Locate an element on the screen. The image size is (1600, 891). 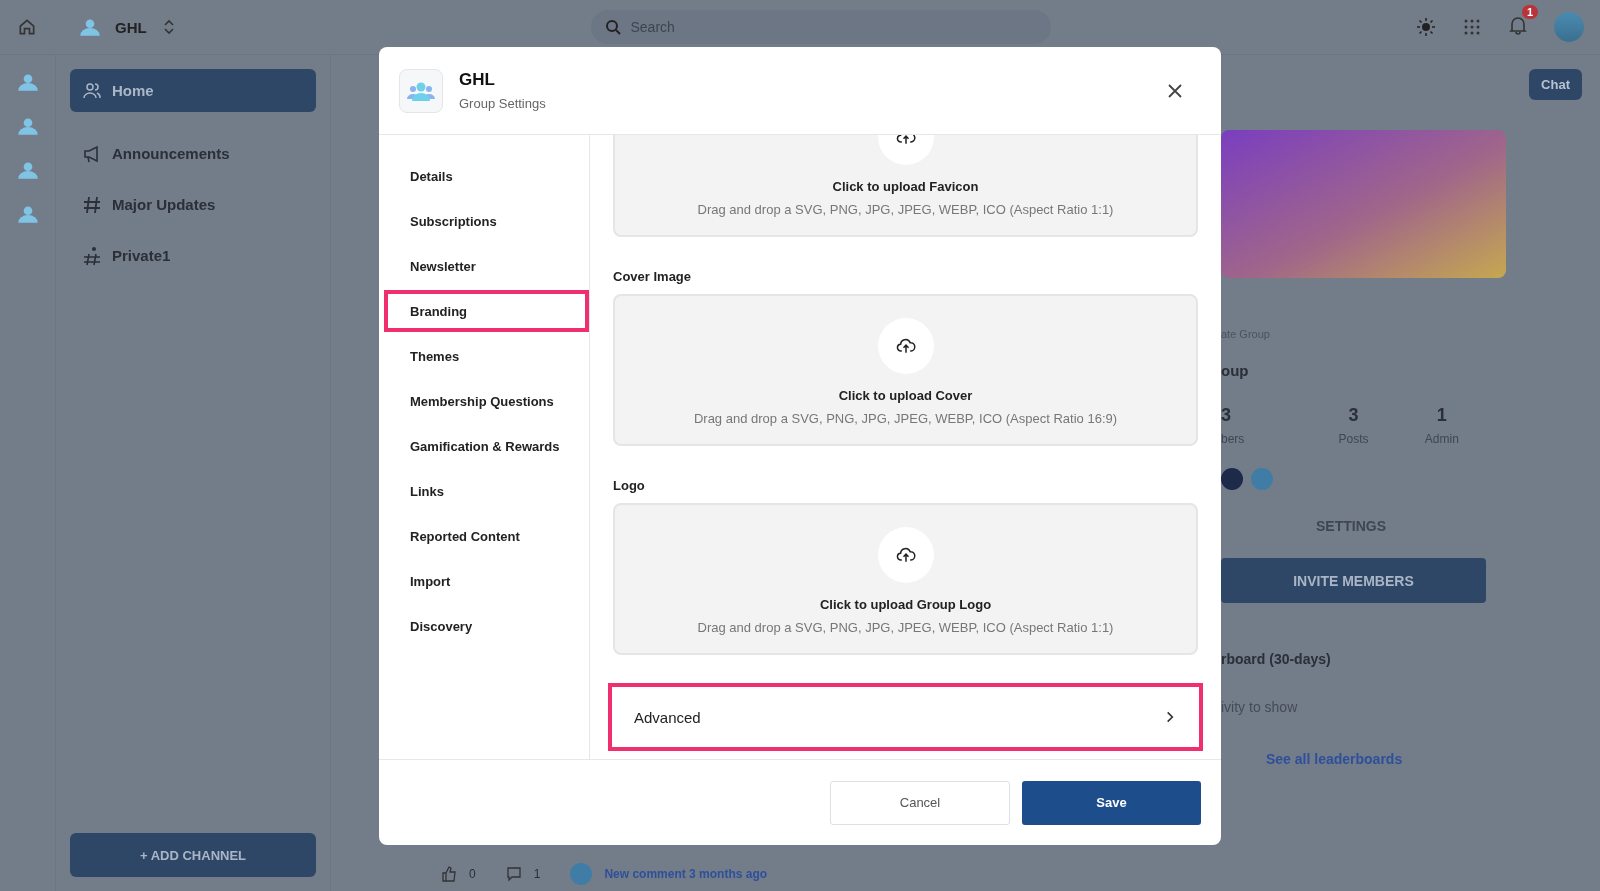
chat-button: Chat is located at coordinates (1555, 84).